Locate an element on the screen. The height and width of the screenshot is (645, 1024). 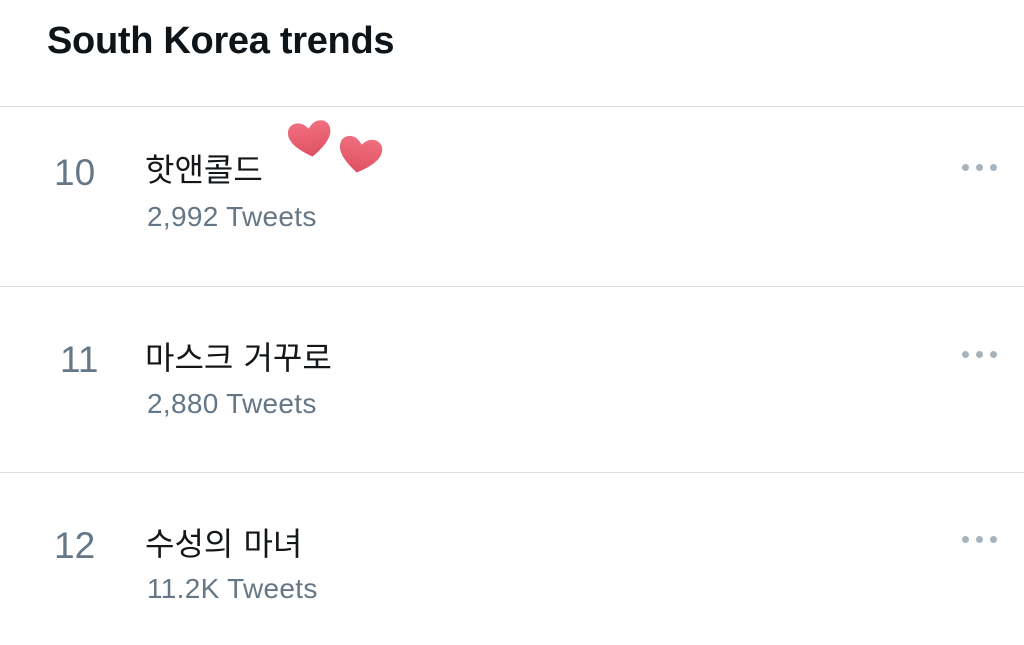
trend-rank: 11 is located at coordinates (79, 359).